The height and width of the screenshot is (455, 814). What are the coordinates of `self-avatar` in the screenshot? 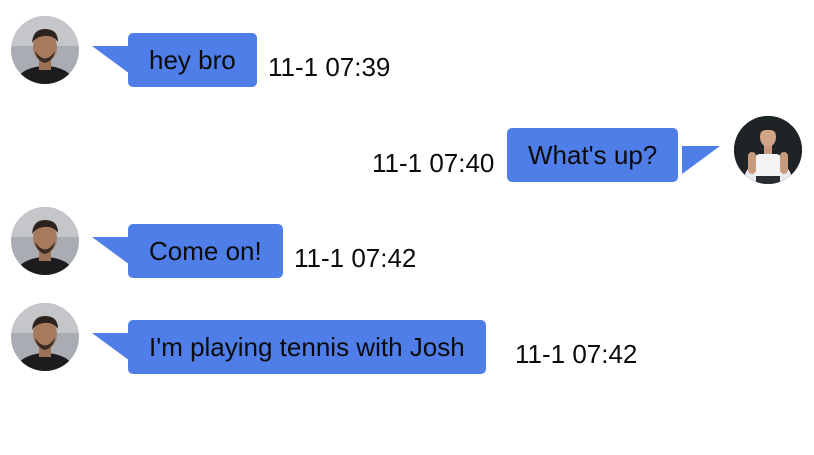 It's located at (768, 150).